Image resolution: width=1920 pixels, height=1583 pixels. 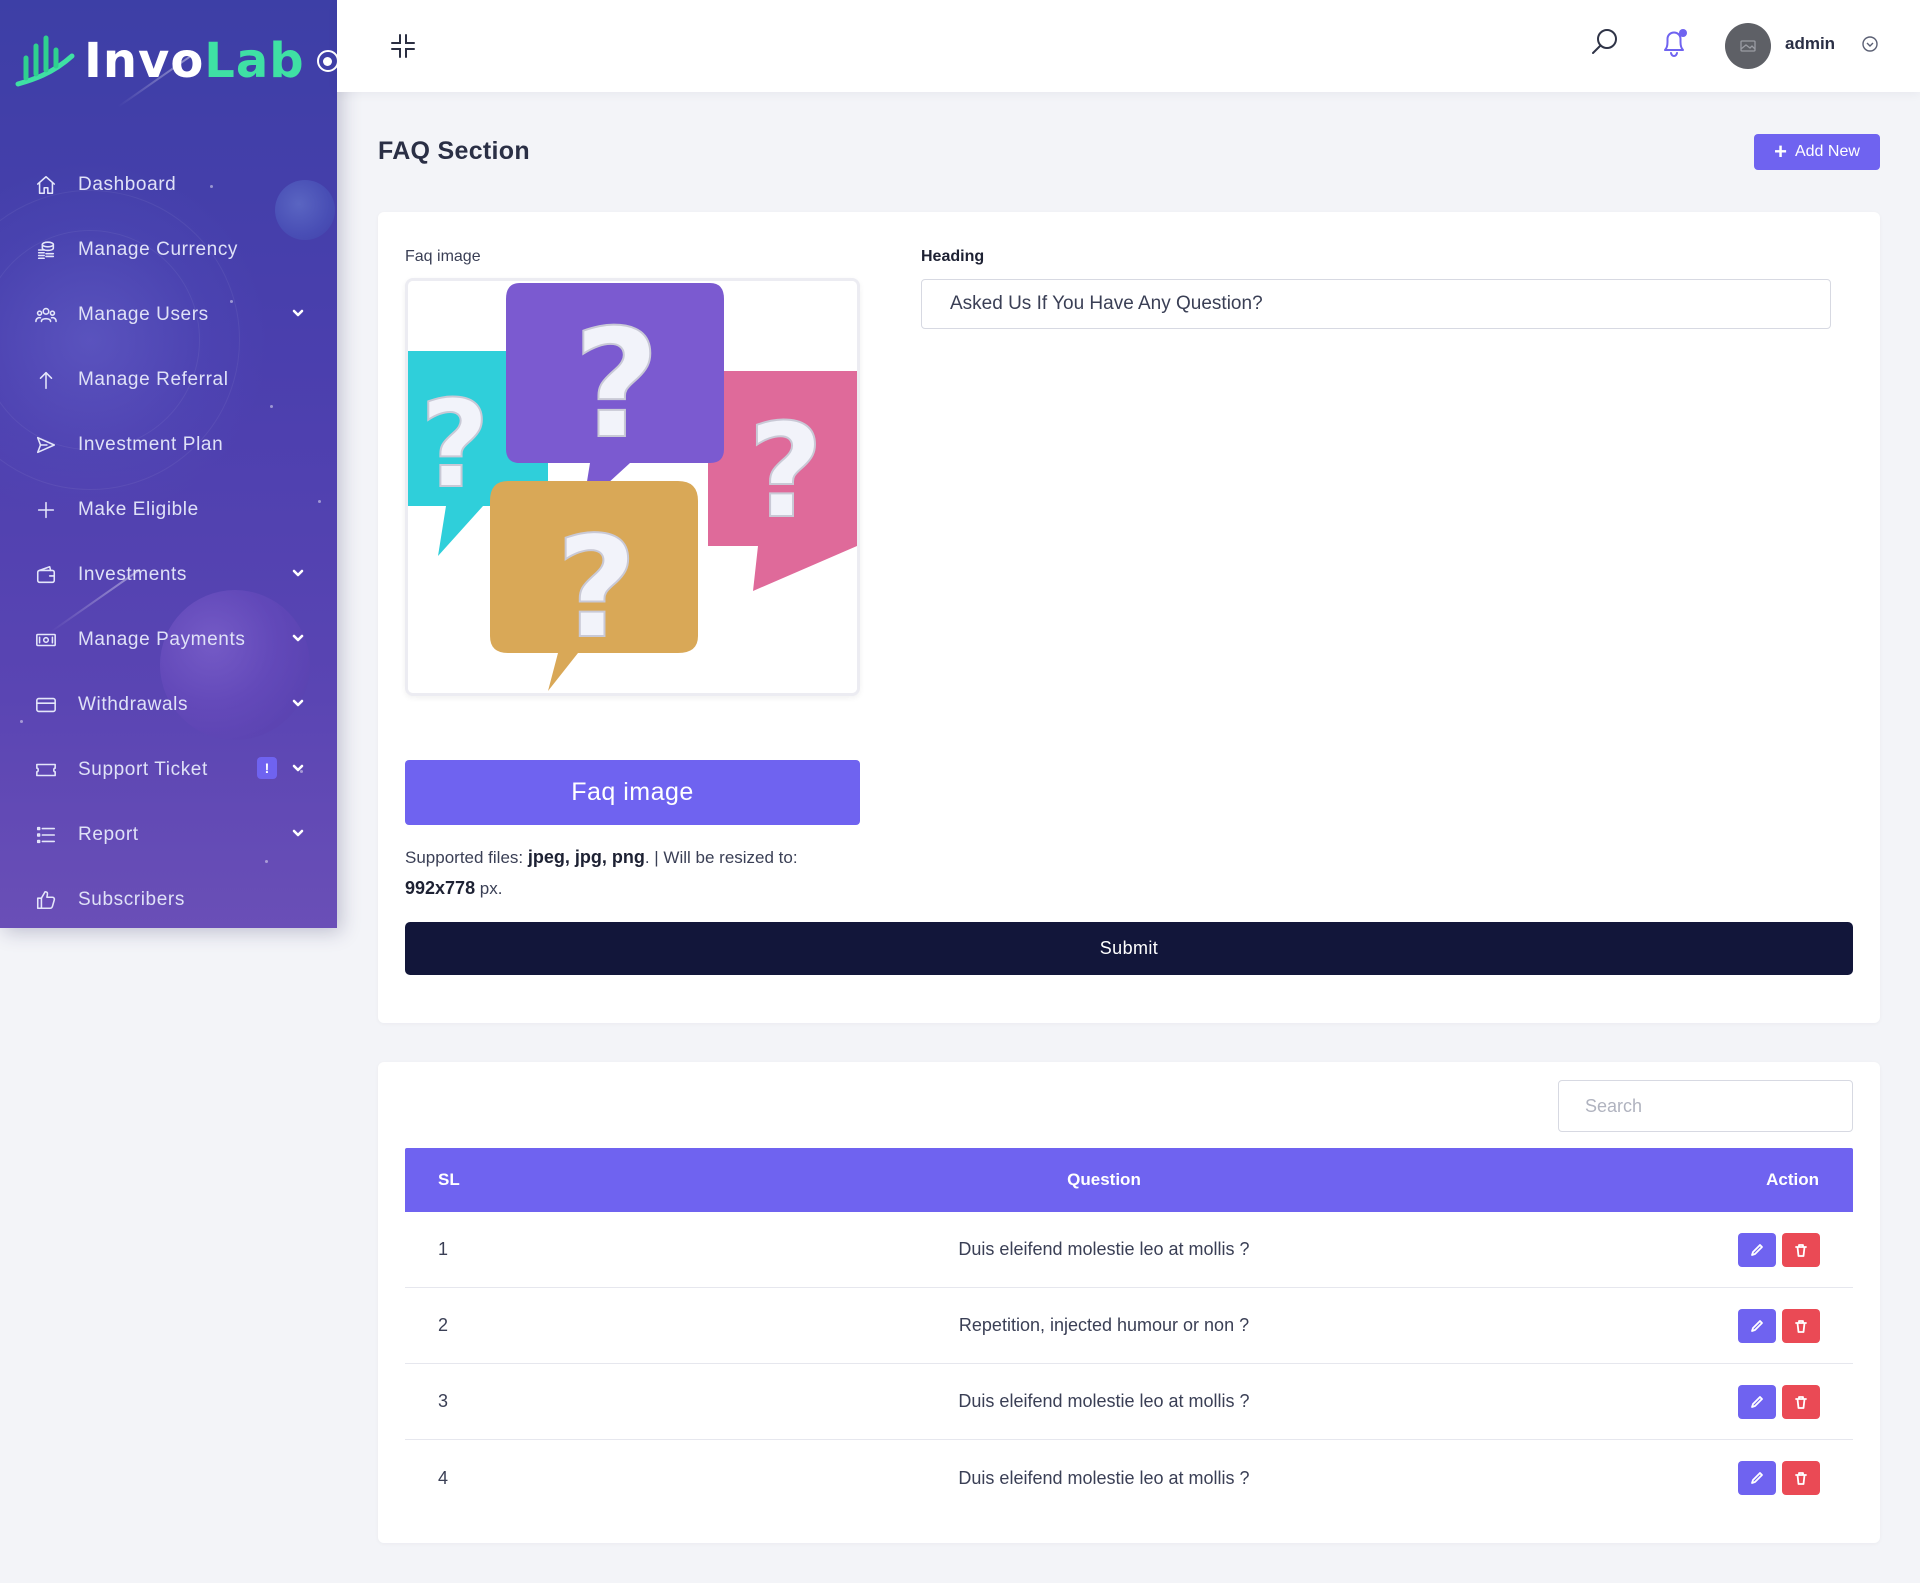 I want to click on sidebar-item-support-ticket: Support Ticket !, so click(x=168, y=769).